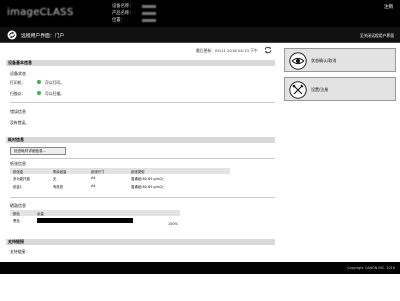 This screenshot has height=301, width=400. I want to click on status-monitor-label: 状态确认/取消, so click(324, 60).